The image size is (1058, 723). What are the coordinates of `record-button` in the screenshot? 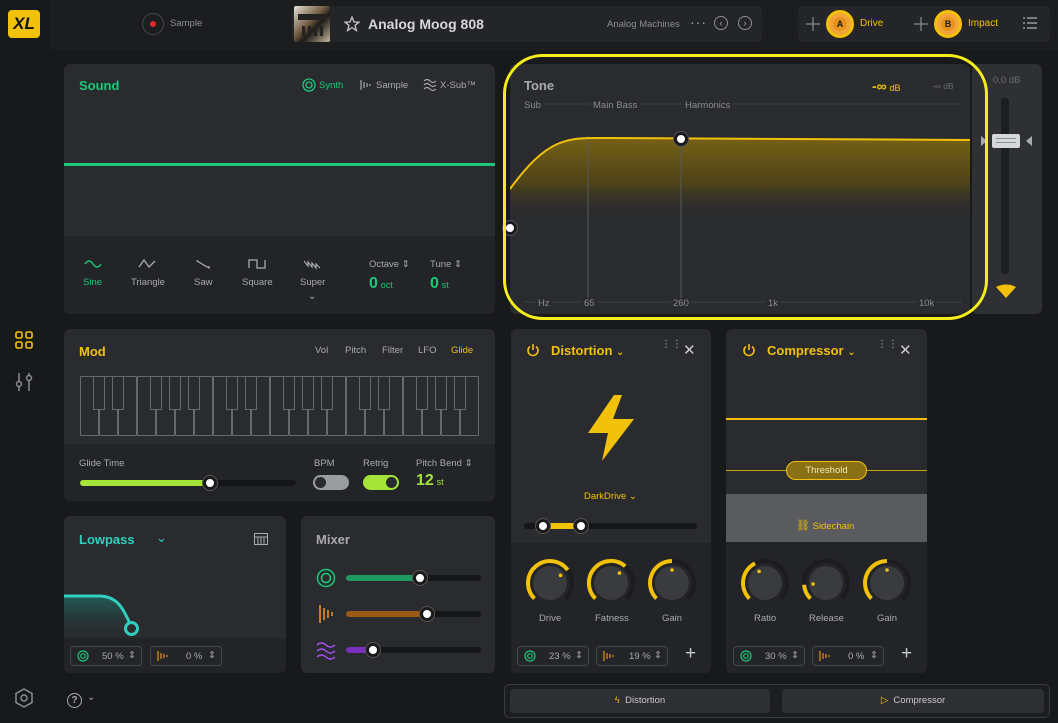 It's located at (153, 24).